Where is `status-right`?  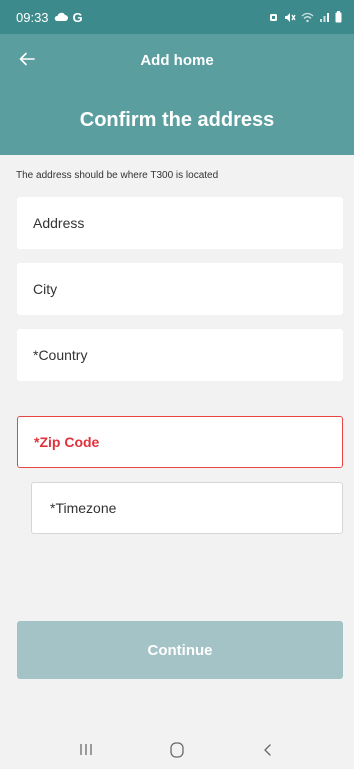 status-right is located at coordinates (305, 17).